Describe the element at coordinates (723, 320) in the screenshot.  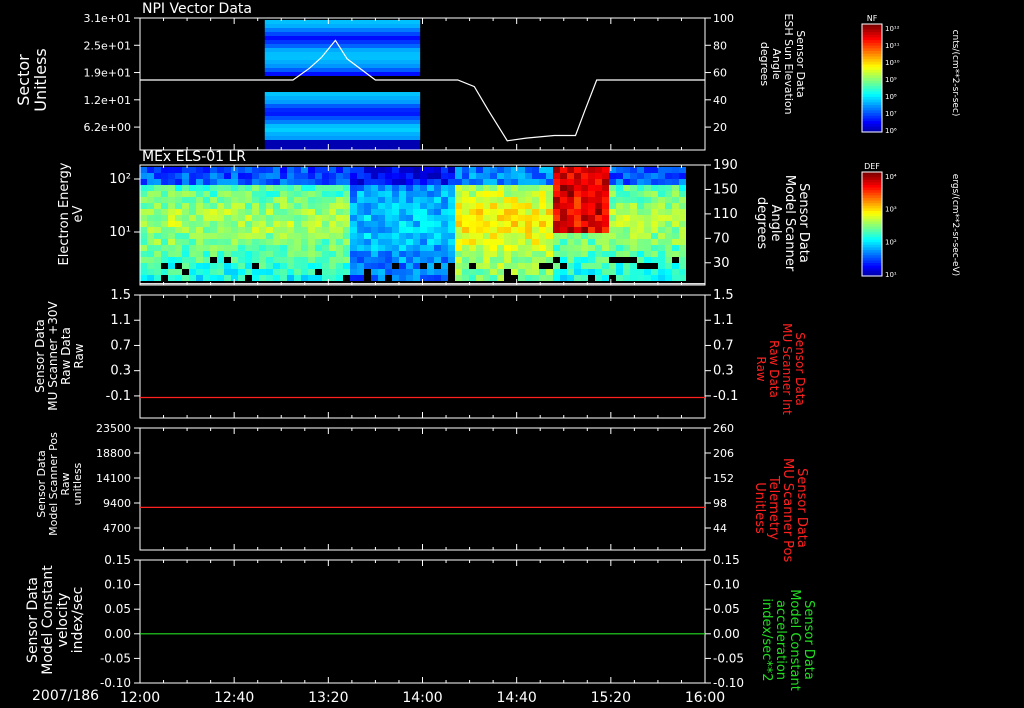
I see `y-tick-label-right: 1.1` at that location.